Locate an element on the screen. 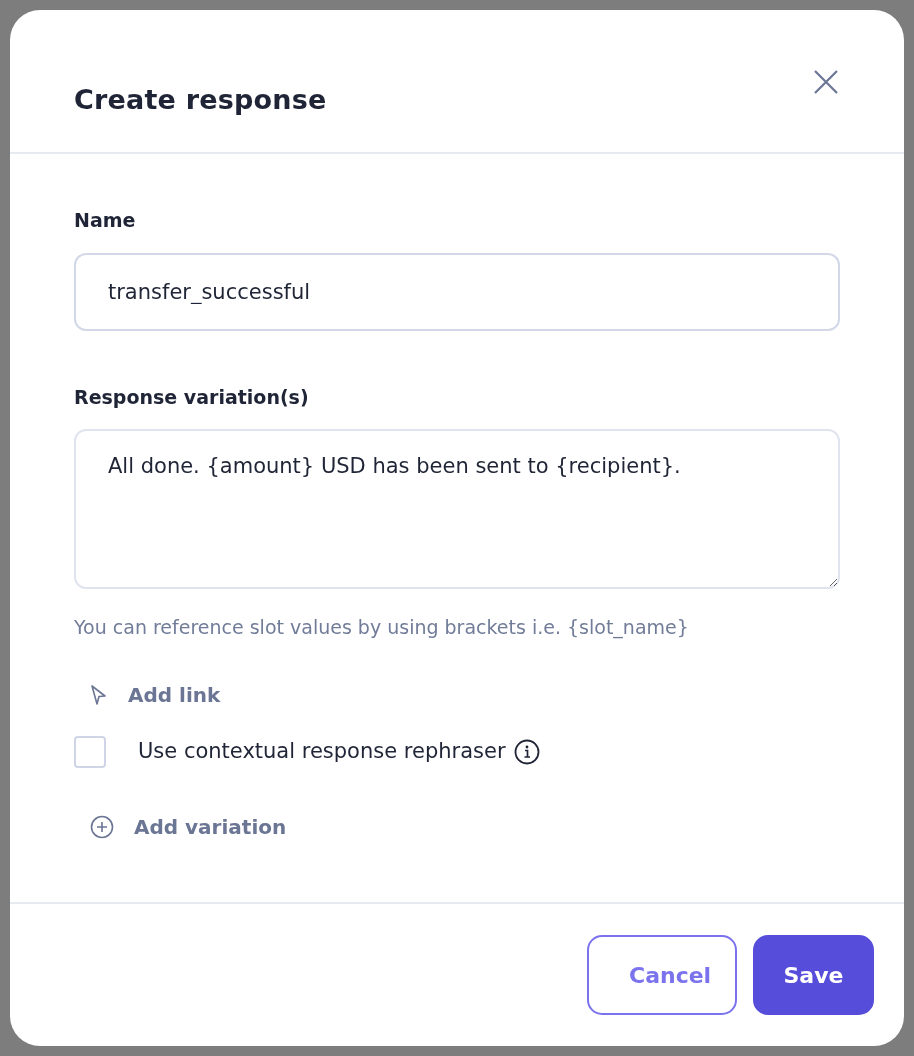 The image size is (914, 1056). info-icon is located at coordinates (526, 751).